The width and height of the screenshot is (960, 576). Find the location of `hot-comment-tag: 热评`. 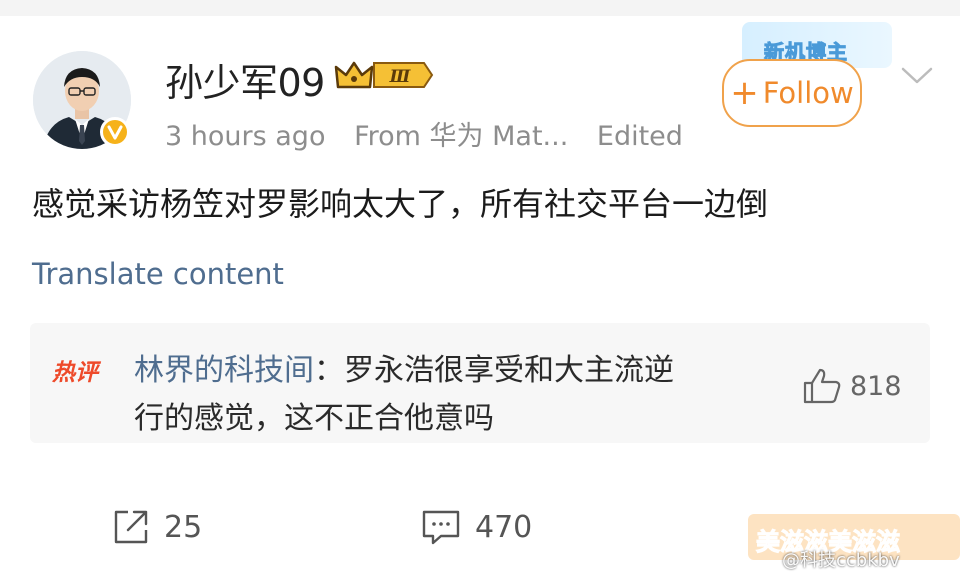

hot-comment-tag: 热评 is located at coordinates (75, 373).